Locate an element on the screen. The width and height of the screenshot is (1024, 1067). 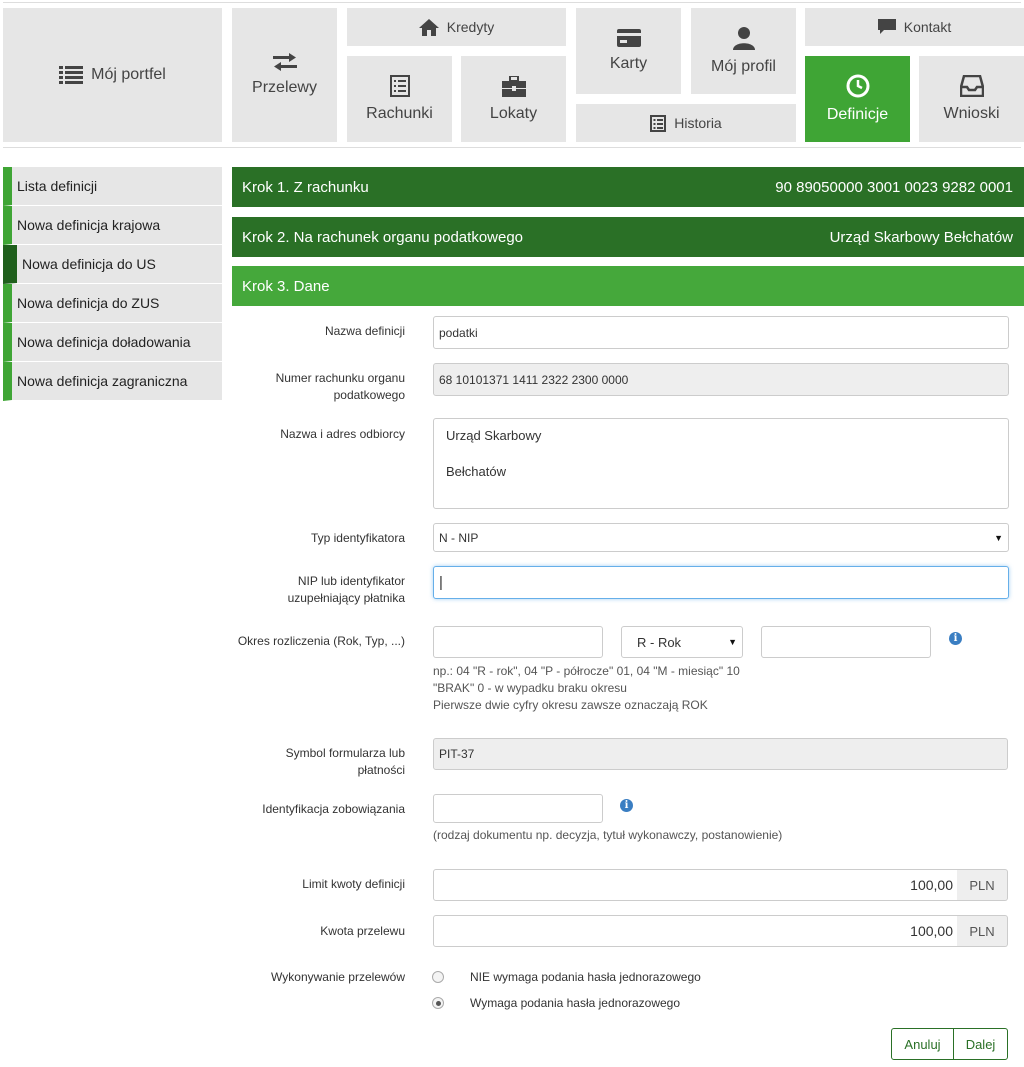
recipient-textarea: Urząd Skarbowy Bełchatów is located at coordinates (721, 463).